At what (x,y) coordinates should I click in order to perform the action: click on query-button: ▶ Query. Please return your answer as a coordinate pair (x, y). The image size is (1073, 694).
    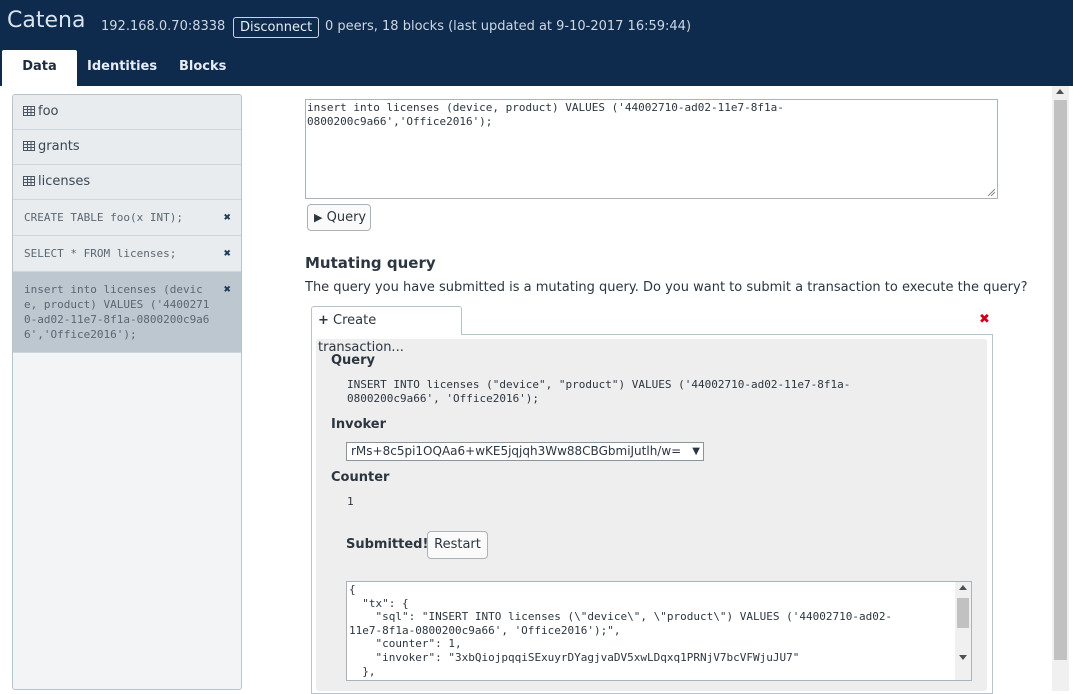
    Looking at the image, I should click on (339, 217).